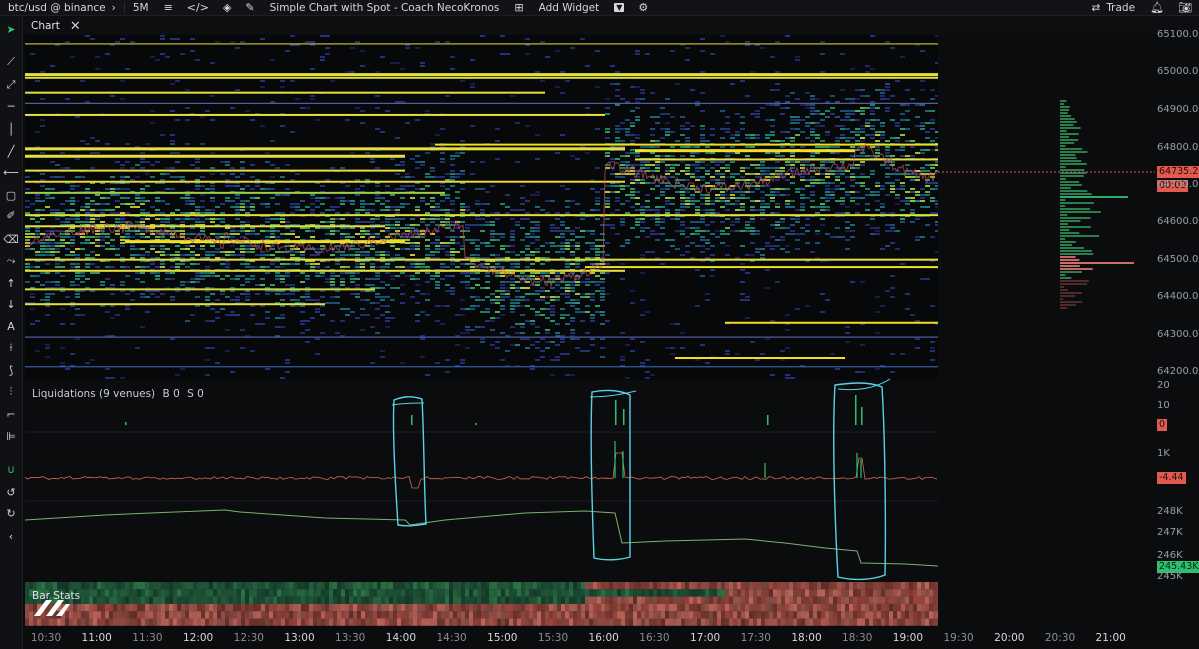  I want to click on time-tick-label: 17:00, so click(705, 638).